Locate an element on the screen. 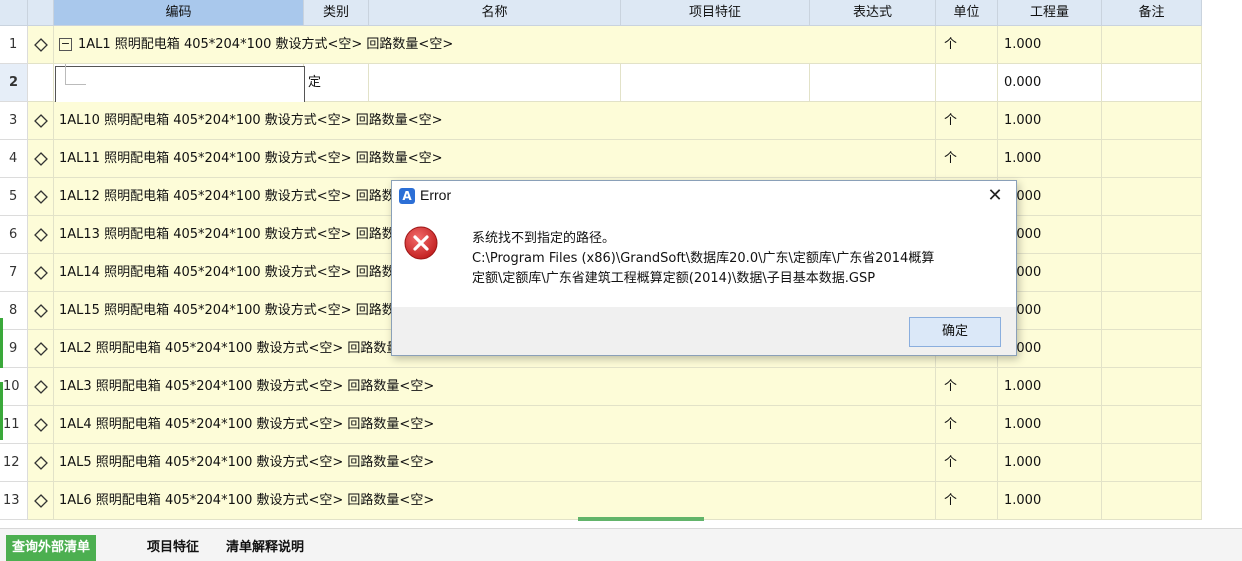  message-line: 定额\定额库\广东省建筑工程概算定额(2014)\数据\子目基本数据.GSP is located at coordinates (674, 278).